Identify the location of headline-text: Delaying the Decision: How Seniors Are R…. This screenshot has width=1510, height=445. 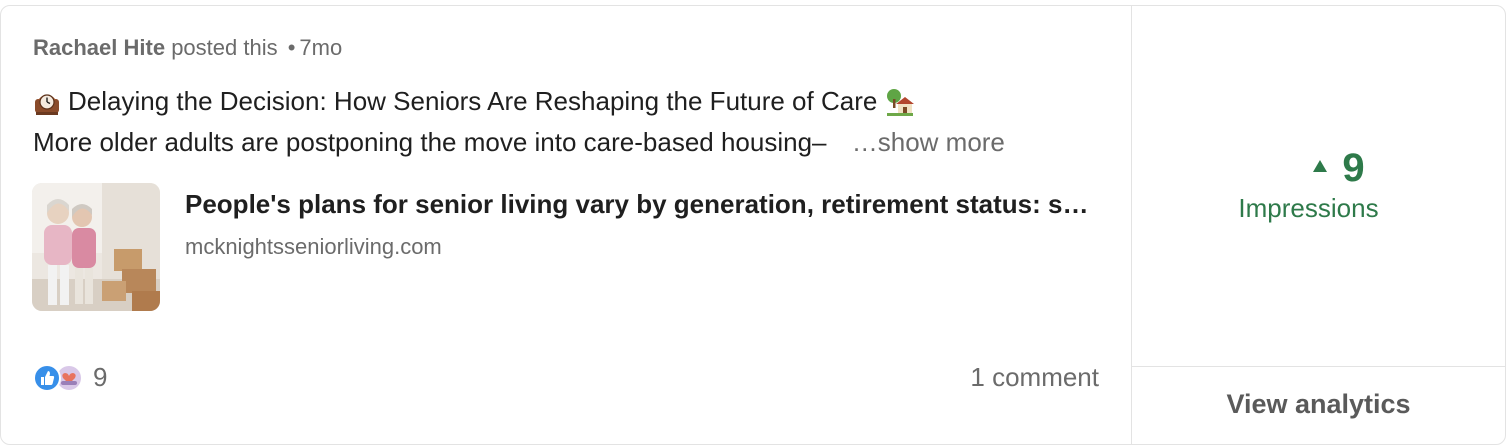
(473, 101).